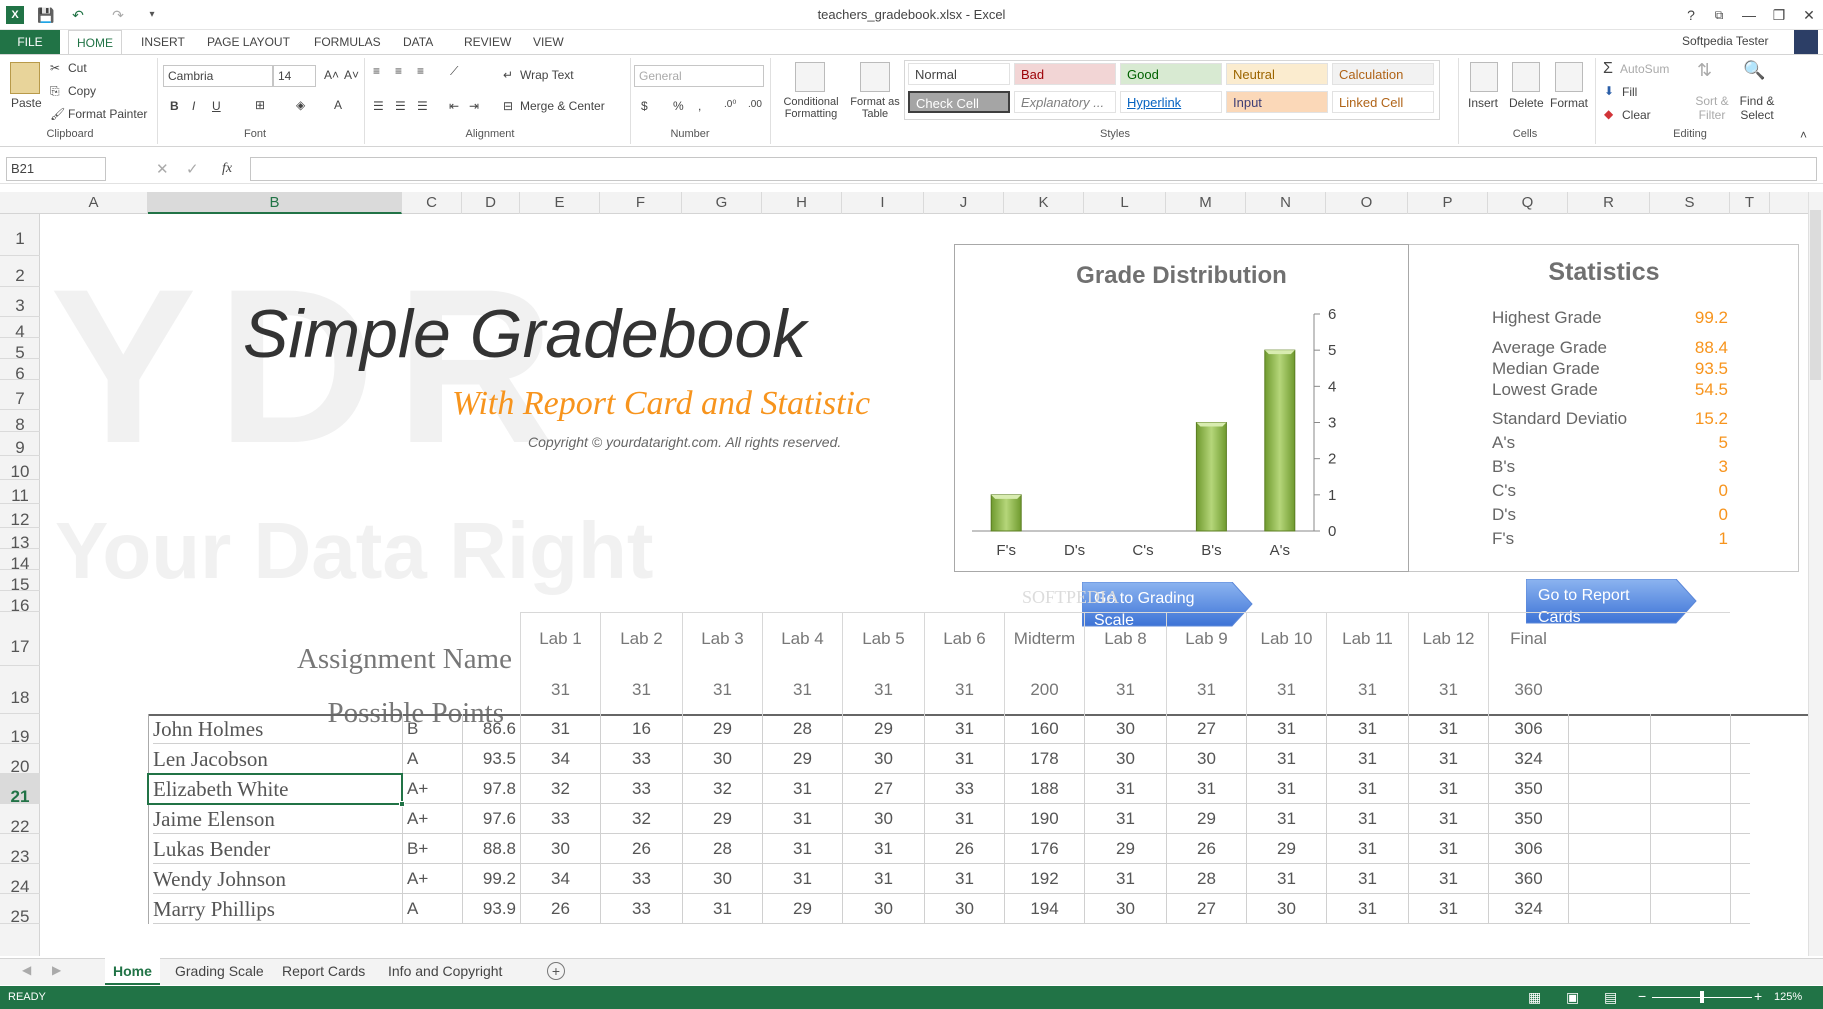 Image resolution: width=1823 pixels, height=1009 pixels. Describe the element at coordinates (20, 468) in the screenshot. I see `row-header: 10` at that location.